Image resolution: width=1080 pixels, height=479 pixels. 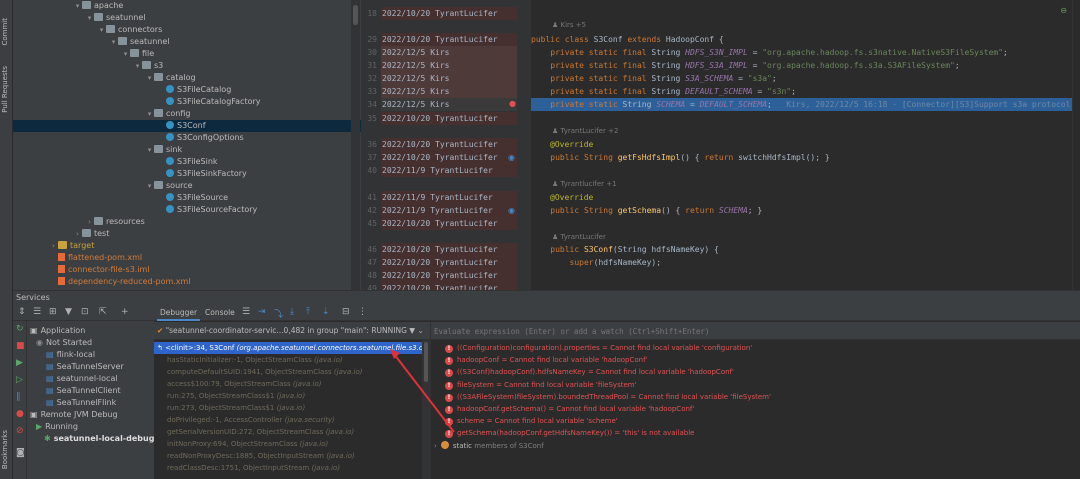 I want to click on blame-row: 45 2022/10/20 TyrantLucifer, so click(x=446, y=223).